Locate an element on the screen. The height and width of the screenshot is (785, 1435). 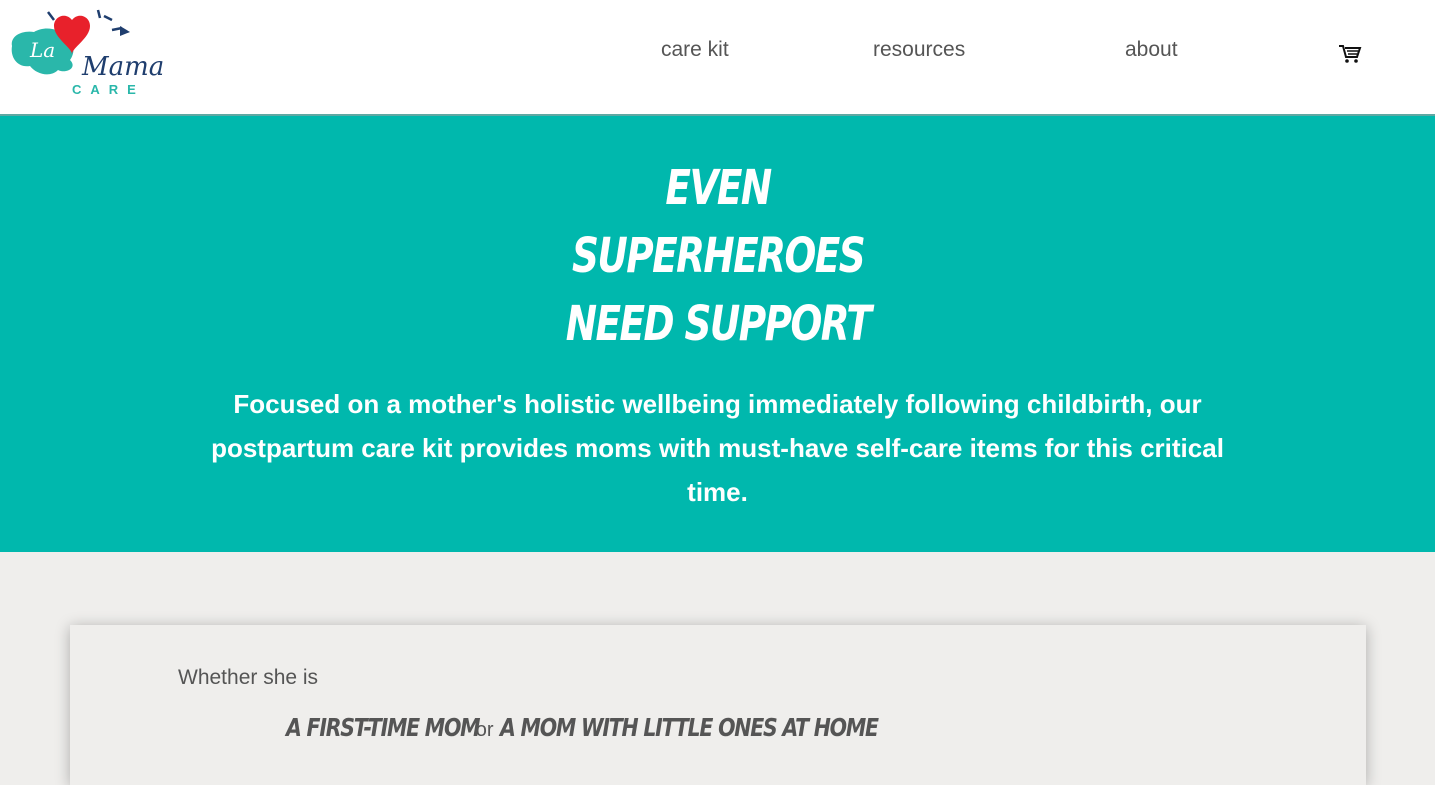
card-intro-text: Whether she is is located at coordinates (248, 677).